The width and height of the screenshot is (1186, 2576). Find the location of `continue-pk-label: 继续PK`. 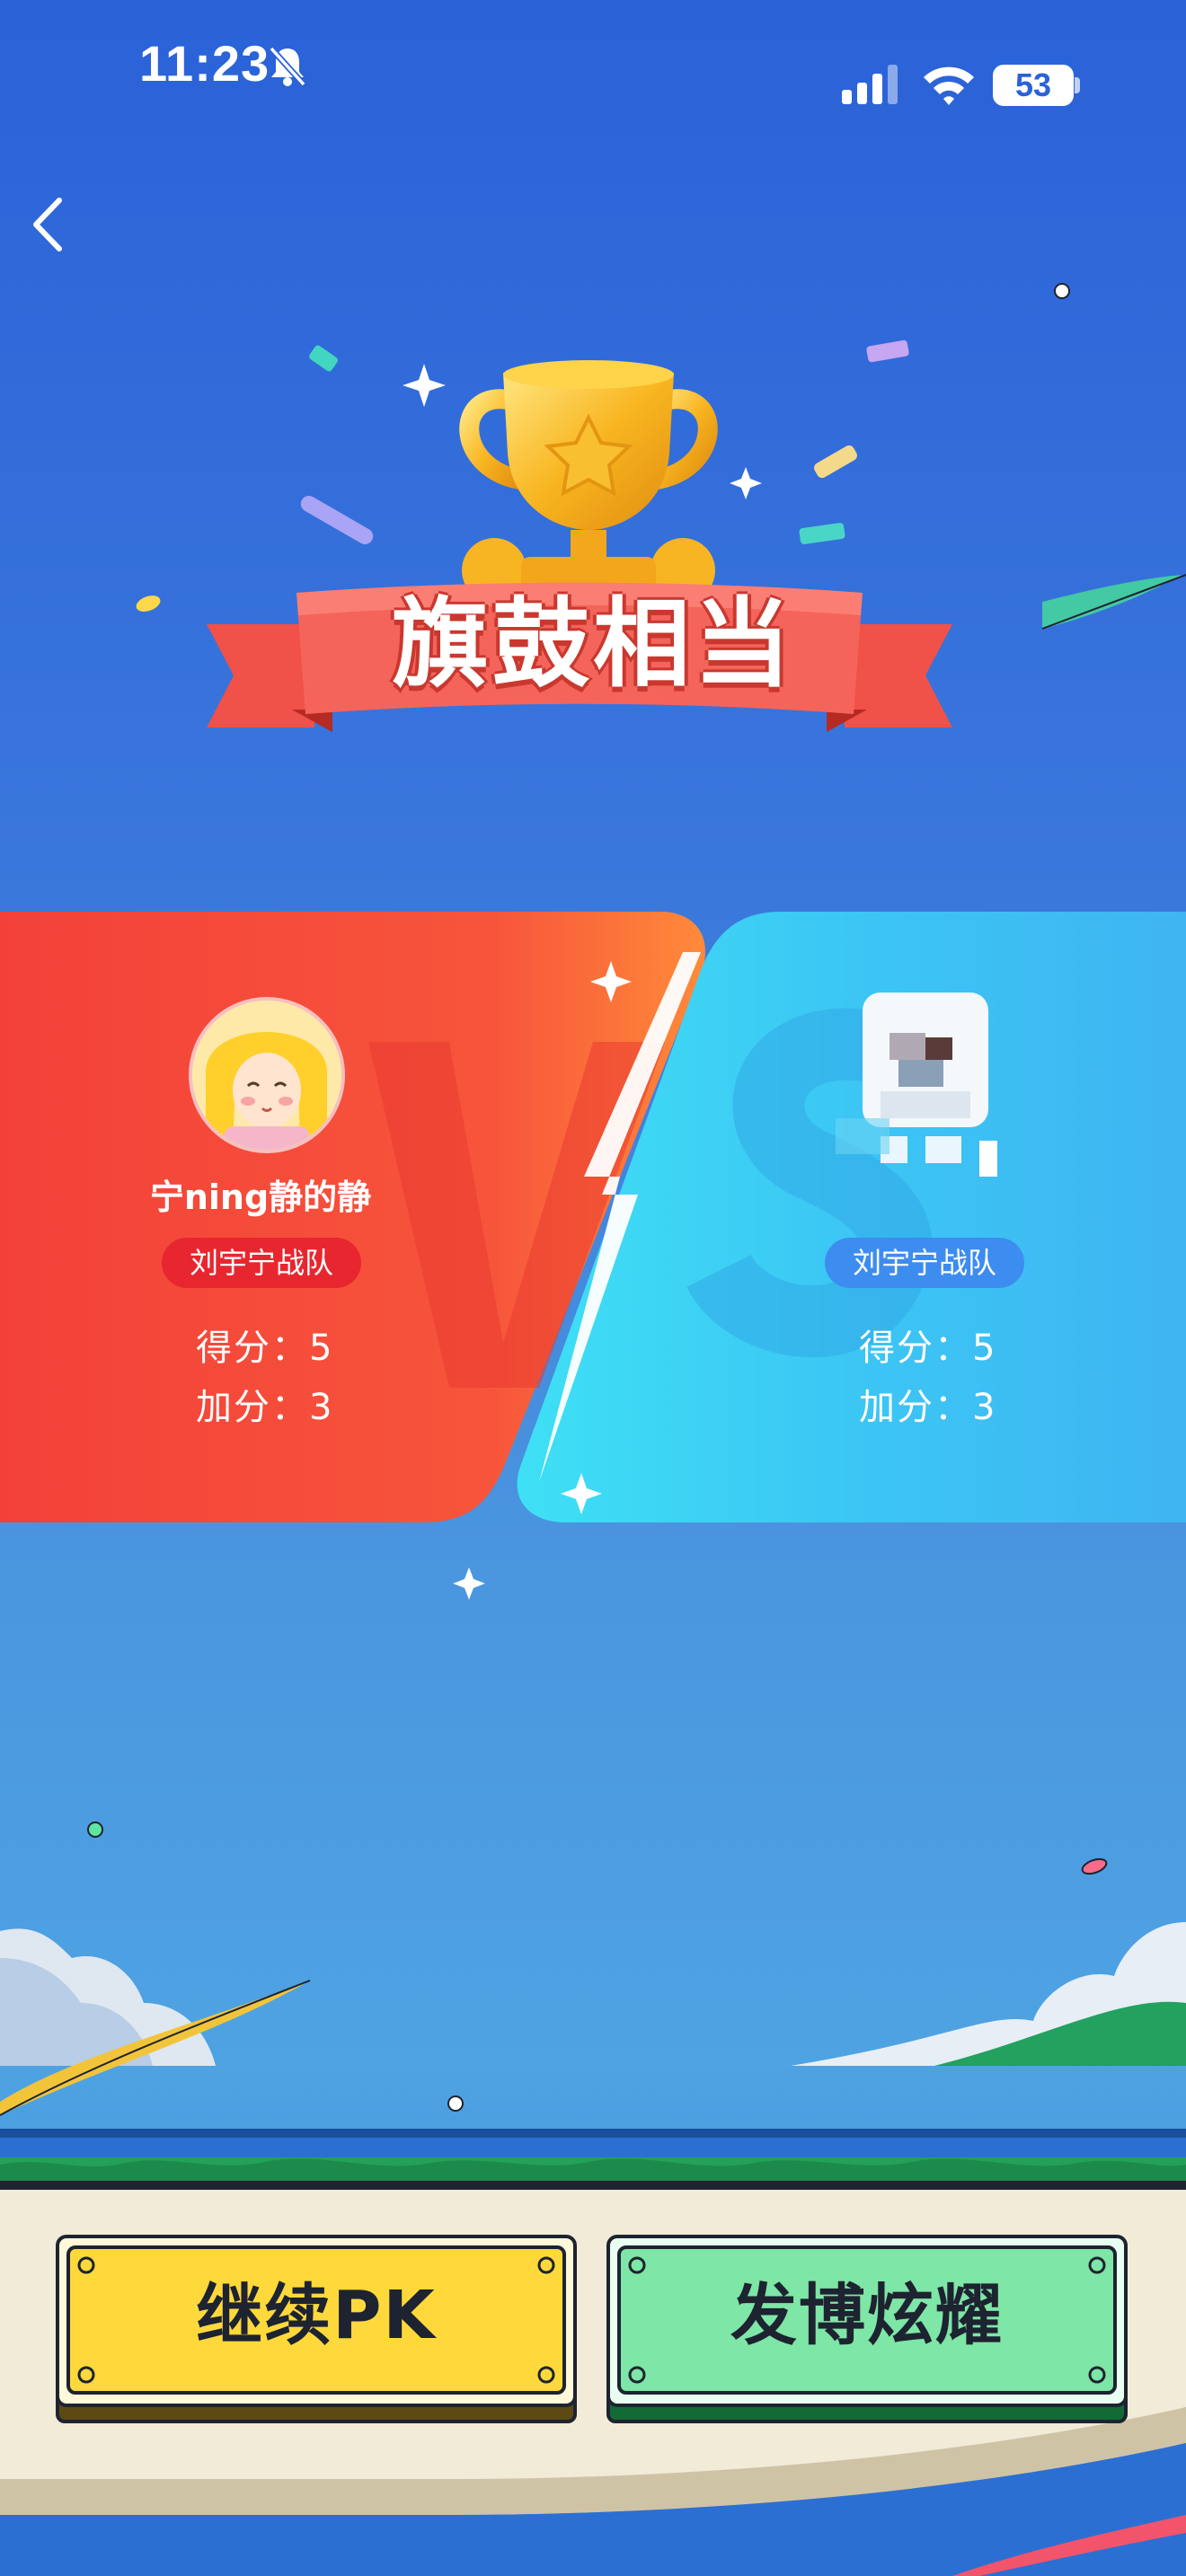

continue-pk-label: 继续PK is located at coordinates (316, 2315).